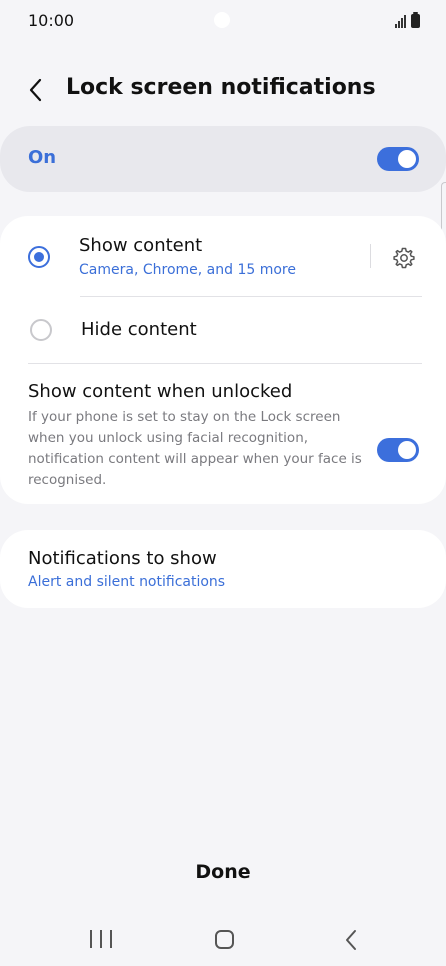 The width and height of the screenshot is (446, 966). I want to click on status-icons, so click(407, 20).